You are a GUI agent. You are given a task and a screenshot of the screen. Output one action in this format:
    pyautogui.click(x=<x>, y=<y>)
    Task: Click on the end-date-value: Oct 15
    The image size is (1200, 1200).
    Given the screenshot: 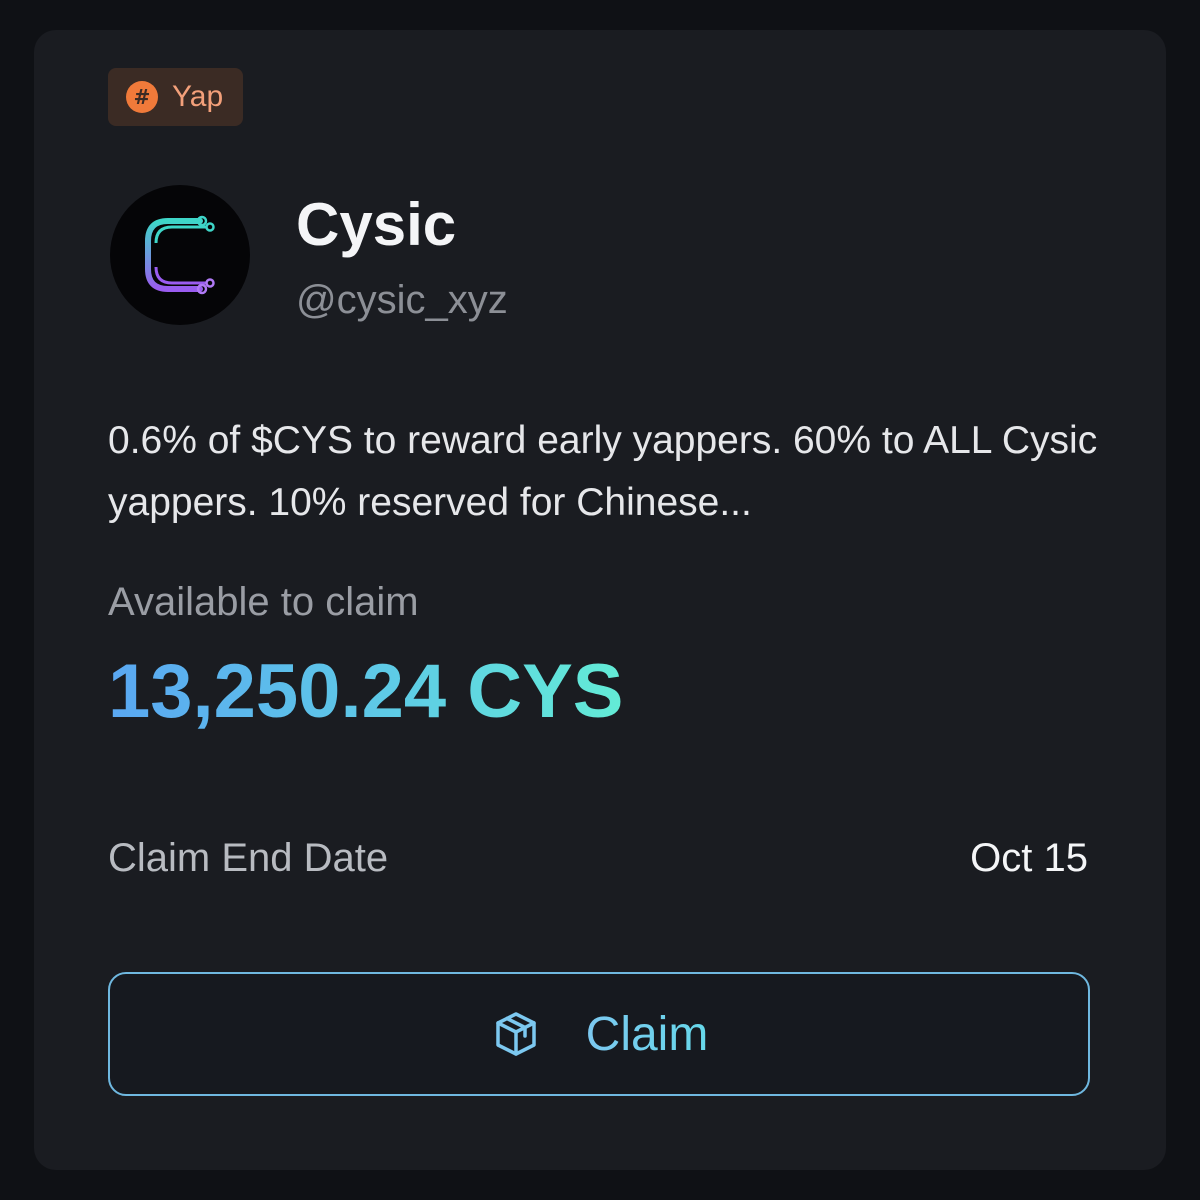 What is the action you would take?
    pyautogui.click(x=1029, y=858)
    